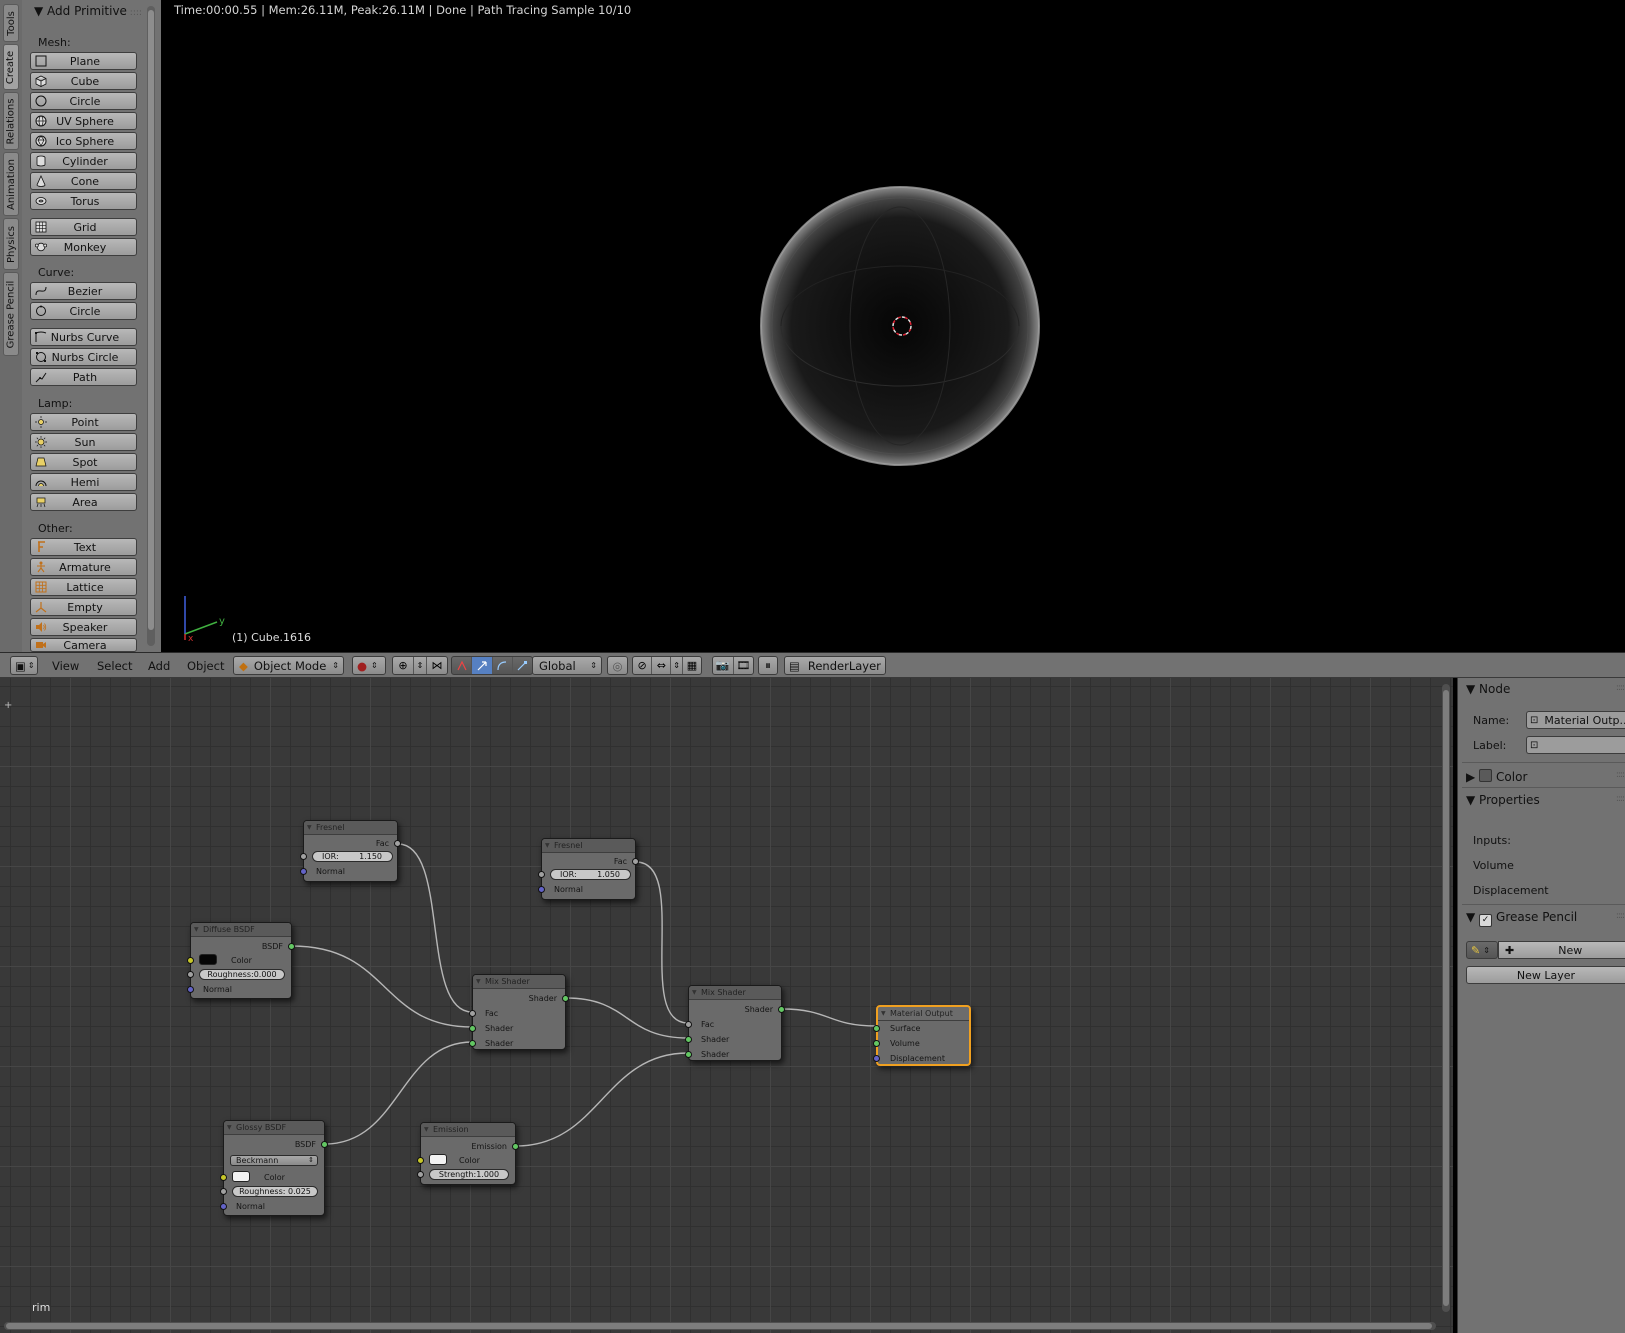 The image size is (1625, 1333). I want to click on add-area-lamp-button: Area, so click(83, 502).